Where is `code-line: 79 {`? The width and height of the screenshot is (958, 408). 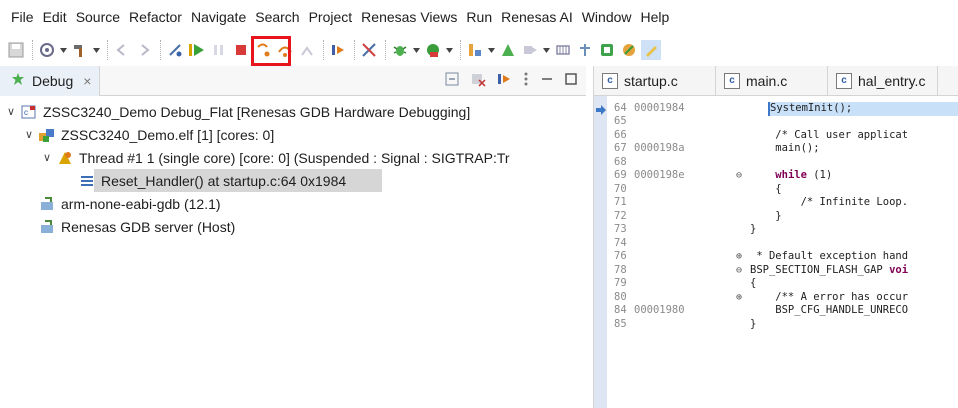 code-line: 79 { is located at coordinates (776, 284).